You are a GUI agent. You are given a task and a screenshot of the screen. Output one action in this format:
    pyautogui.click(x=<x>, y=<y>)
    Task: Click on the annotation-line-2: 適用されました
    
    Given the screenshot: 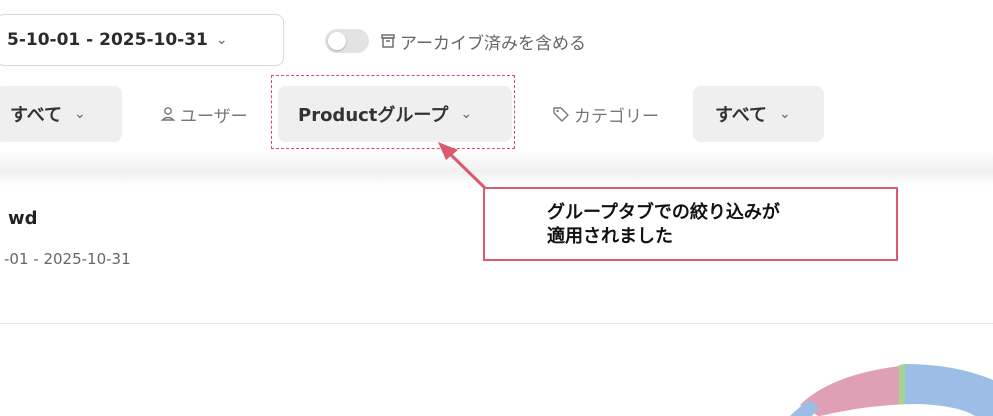 What is the action you would take?
    pyautogui.click(x=610, y=236)
    